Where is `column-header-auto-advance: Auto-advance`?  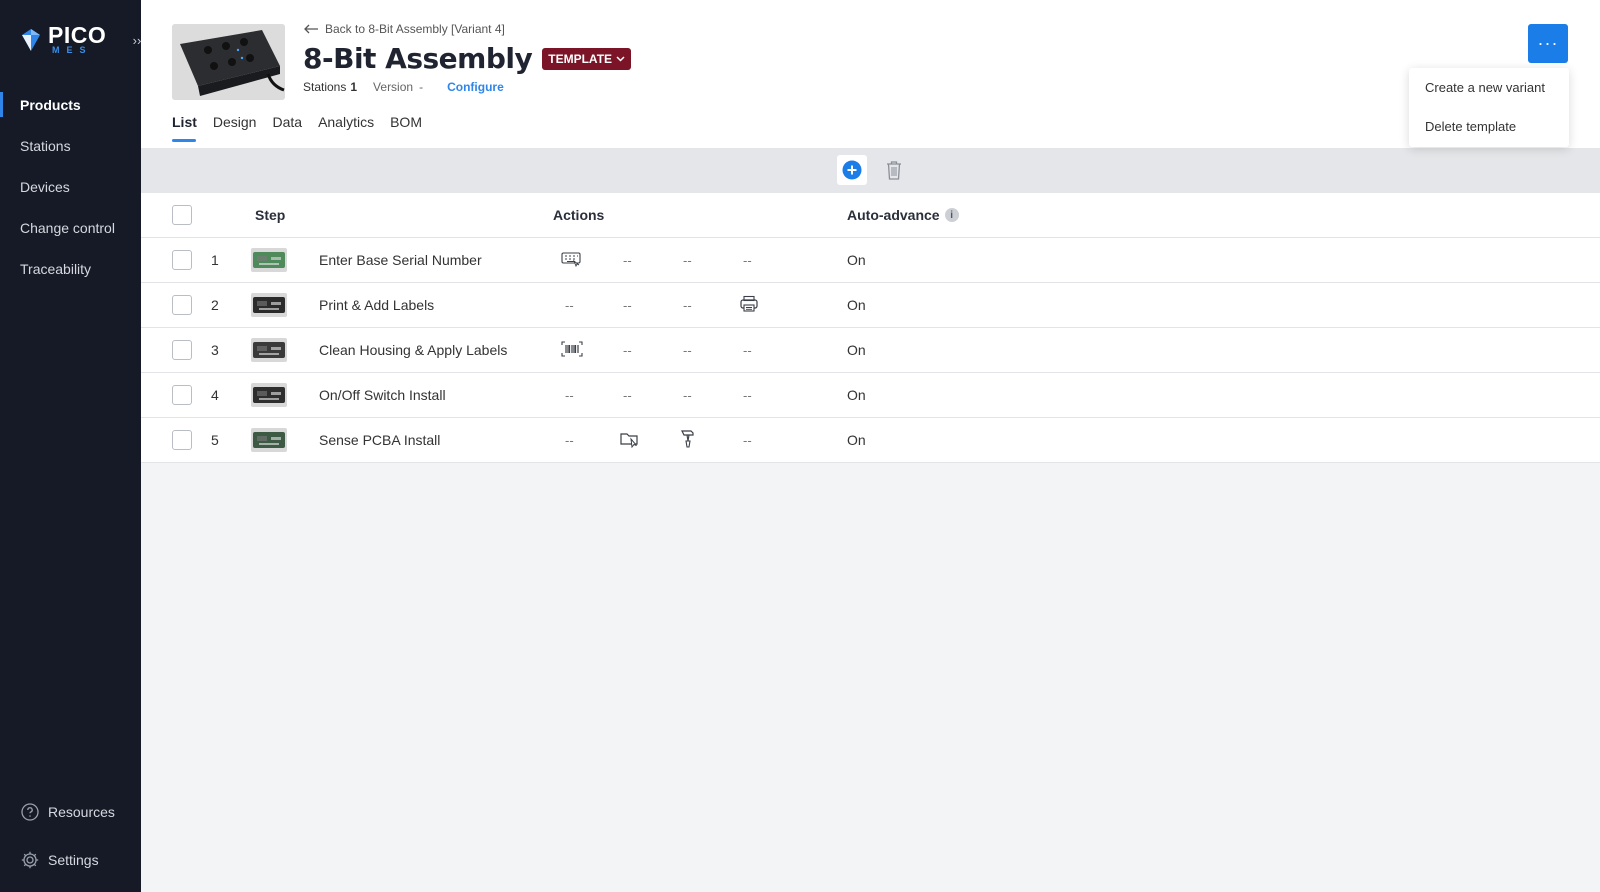
column-header-auto-advance: Auto-advance is located at coordinates (893, 215).